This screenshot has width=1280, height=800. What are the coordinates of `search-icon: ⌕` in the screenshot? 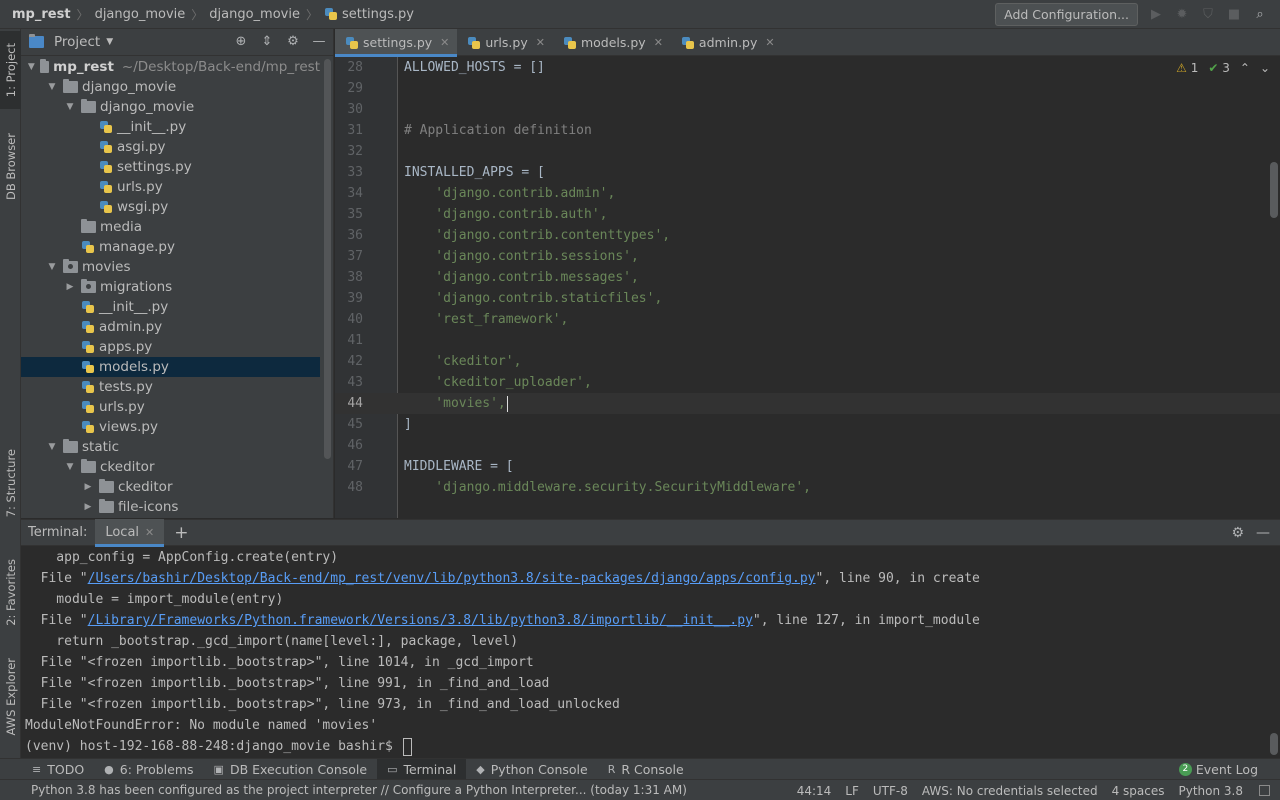 It's located at (1260, 15).